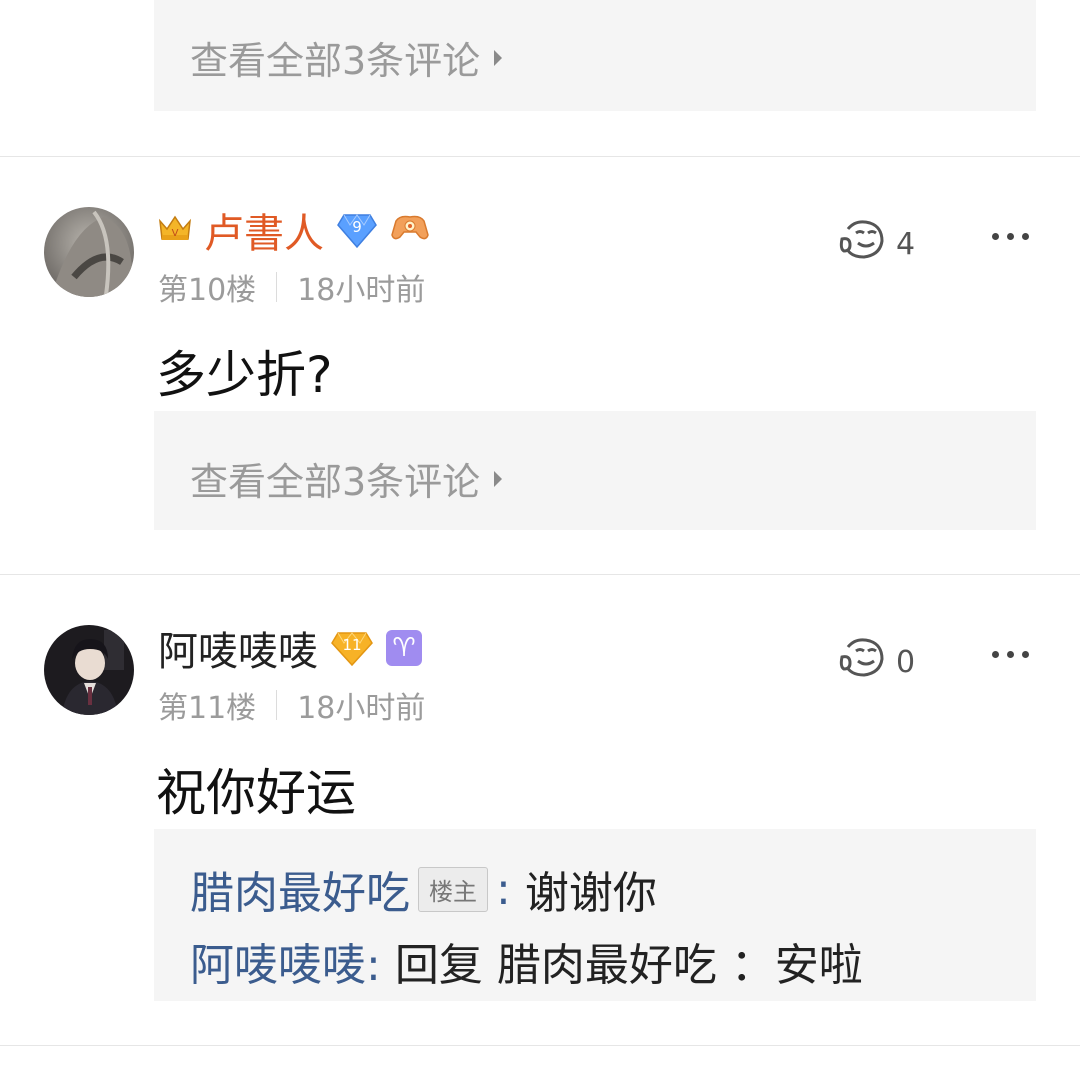 The image size is (1080, 1080). I want to click on like-count: 0, so click(906, 662).